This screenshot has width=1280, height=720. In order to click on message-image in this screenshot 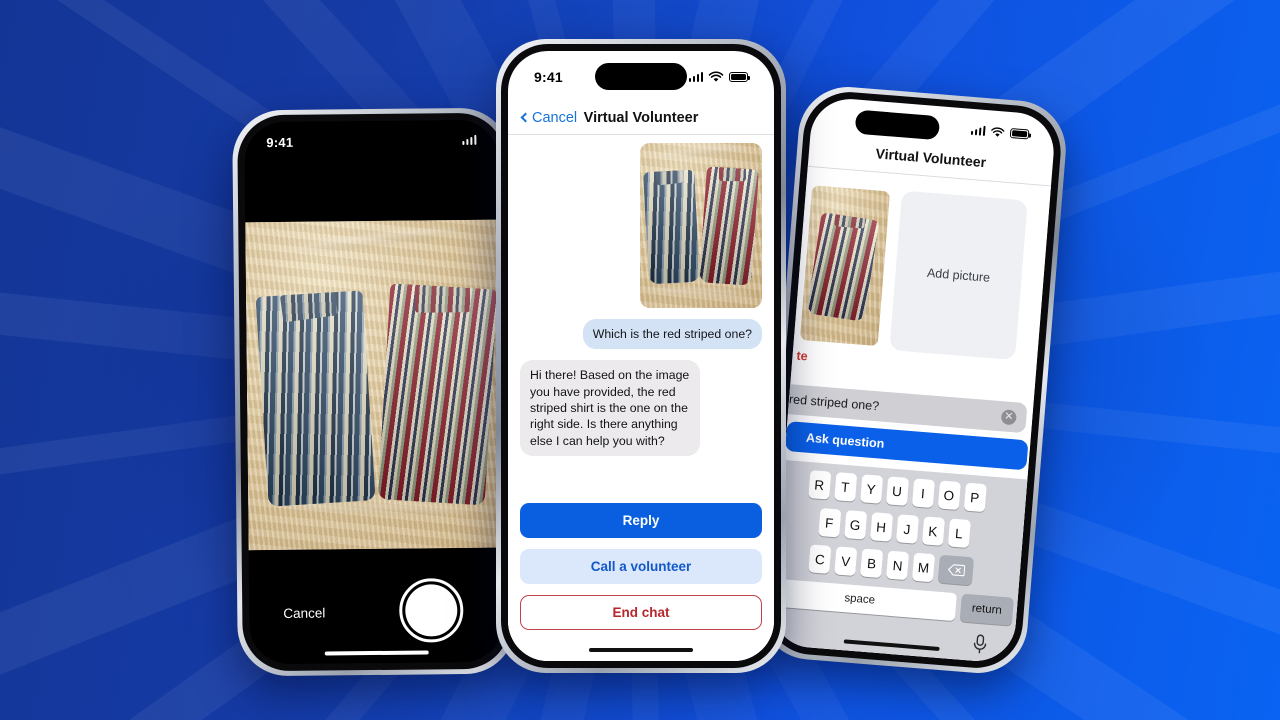, I will do `click(701, 225)`.